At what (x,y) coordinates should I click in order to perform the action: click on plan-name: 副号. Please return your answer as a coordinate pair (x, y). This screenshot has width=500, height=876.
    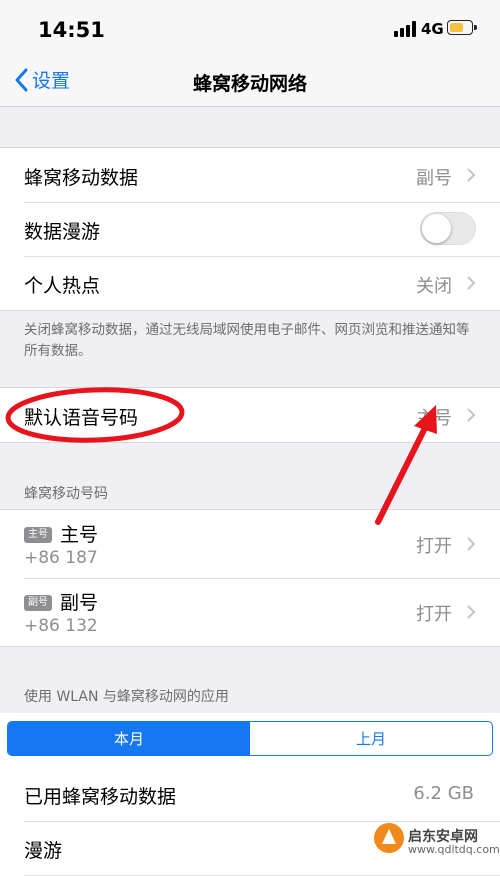
    Looking at the image, I should click on (79, 603).